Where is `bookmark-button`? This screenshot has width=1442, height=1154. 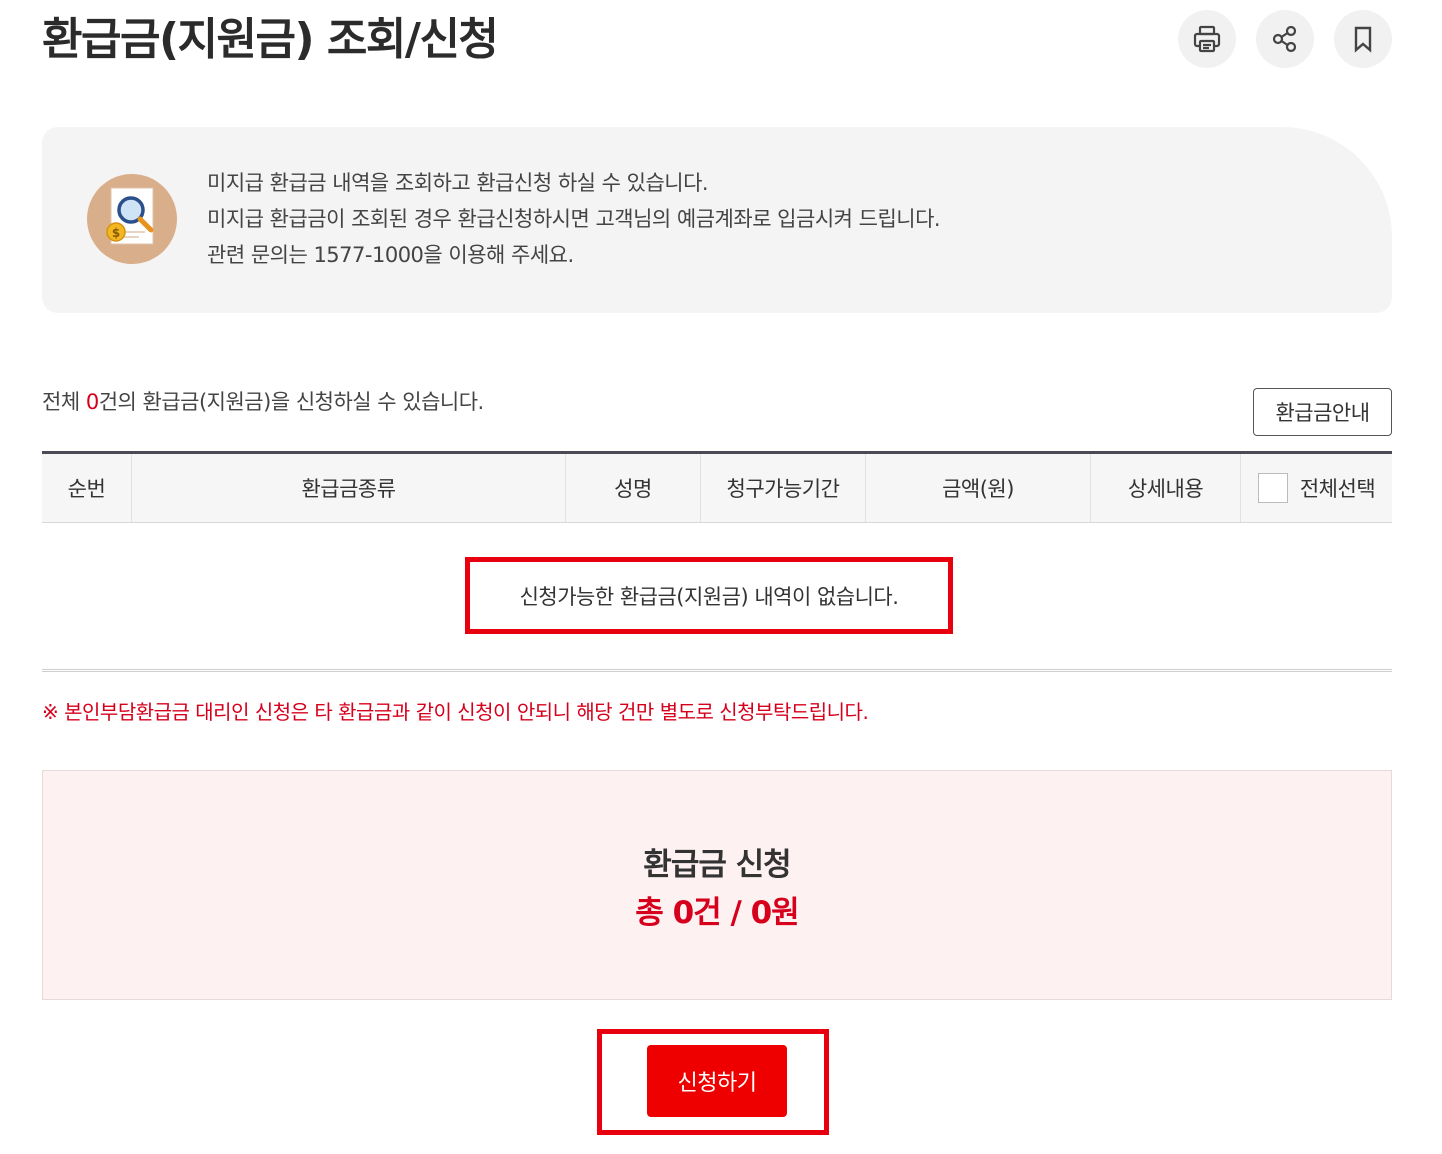 bookmark-button is located at coordinates (1363, 39).